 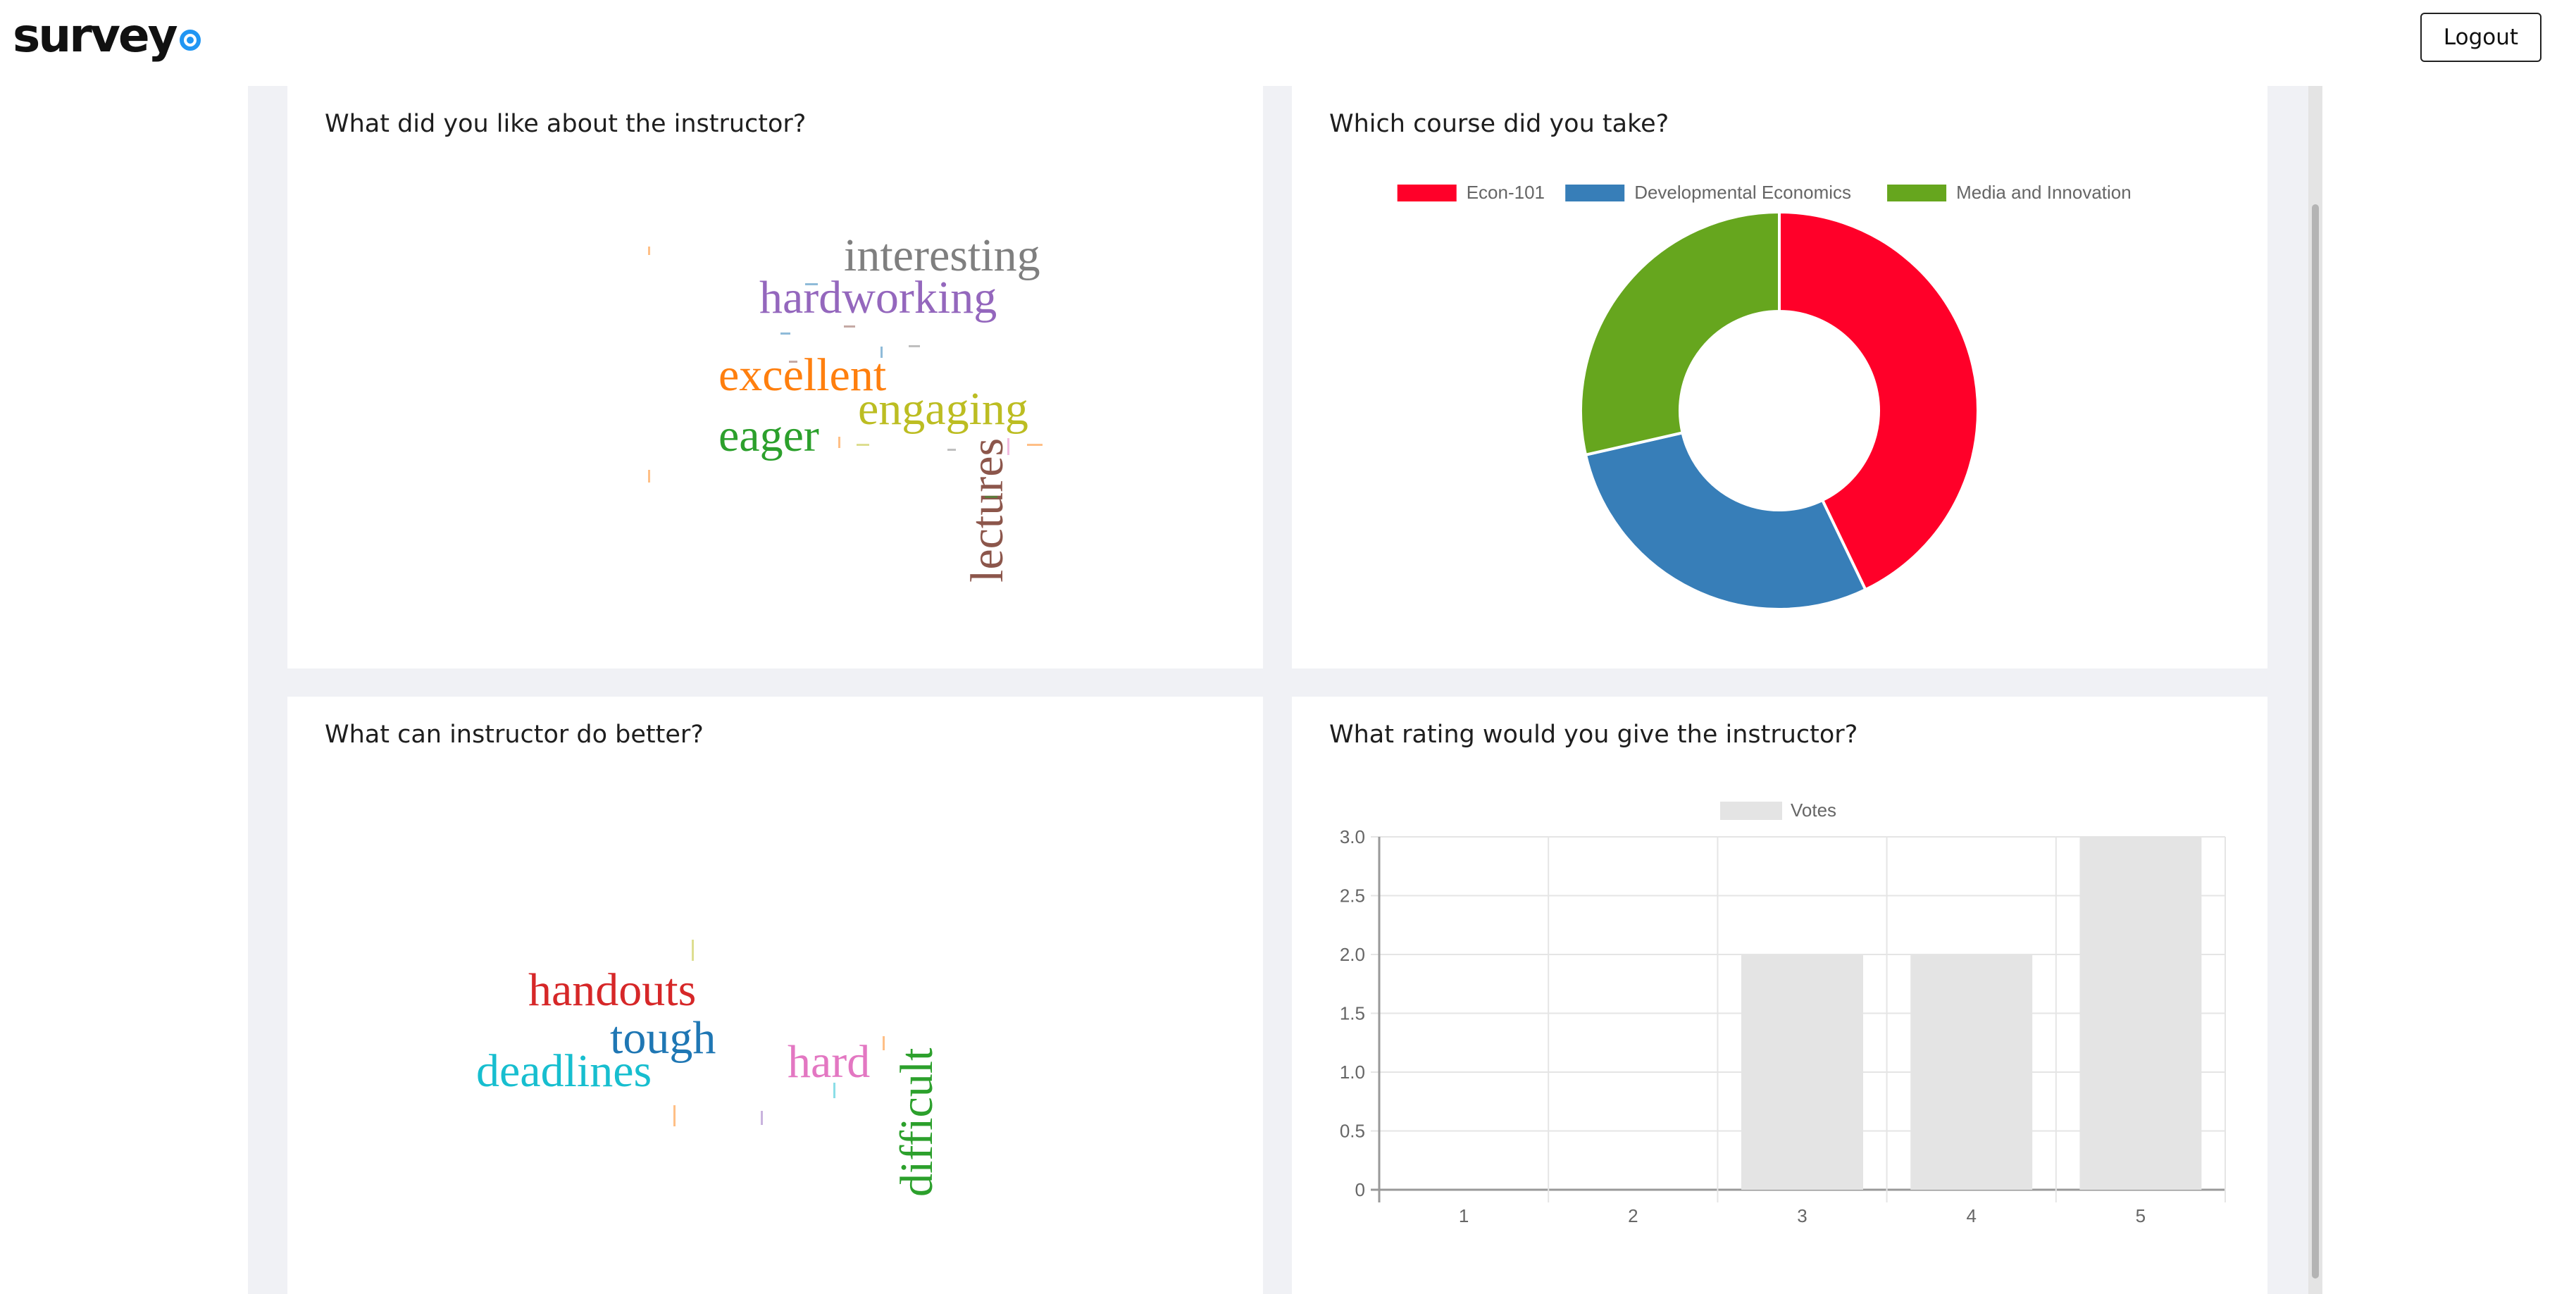 I want to click on y-tick-label: 0, so click(x=1360, y=1189).